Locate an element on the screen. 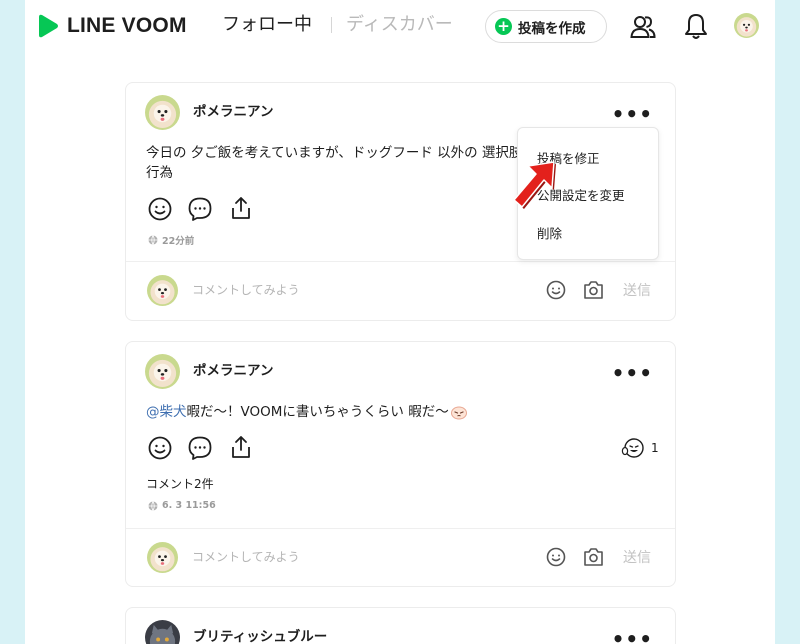  profile-avatar is located at coordinates (746, 25).